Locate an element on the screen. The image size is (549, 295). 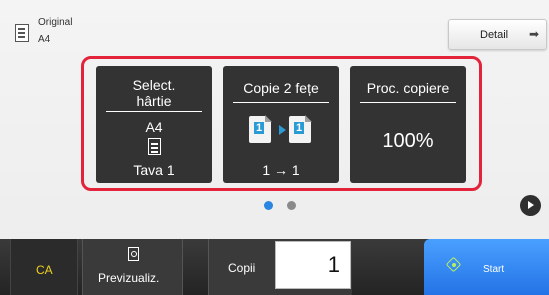
copy-ratio-tile: Proc. copiere 100% is located at coordinates (408, 124).